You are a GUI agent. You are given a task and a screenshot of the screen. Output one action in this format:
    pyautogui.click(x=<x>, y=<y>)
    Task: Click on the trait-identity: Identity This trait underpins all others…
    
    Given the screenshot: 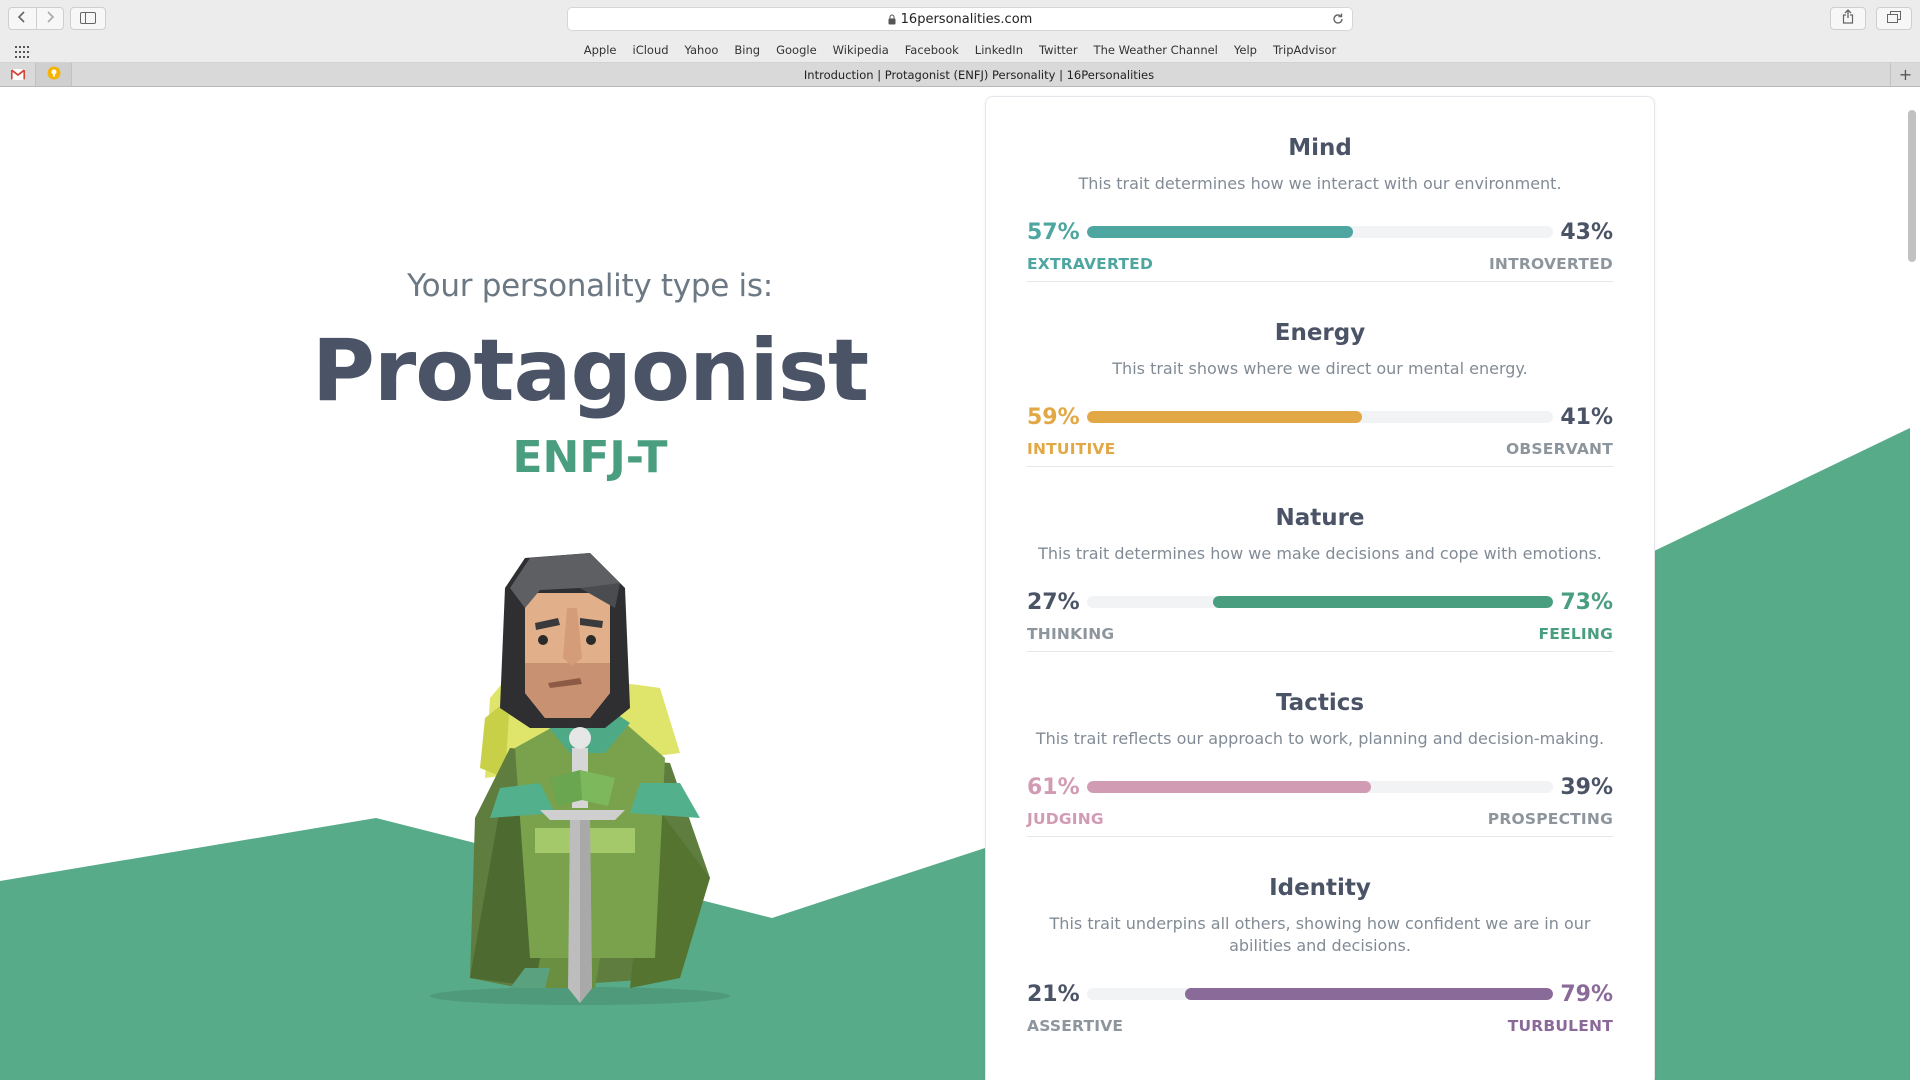 What is the action you would take?
    pyautogui.click(x=1320, y=936)
    